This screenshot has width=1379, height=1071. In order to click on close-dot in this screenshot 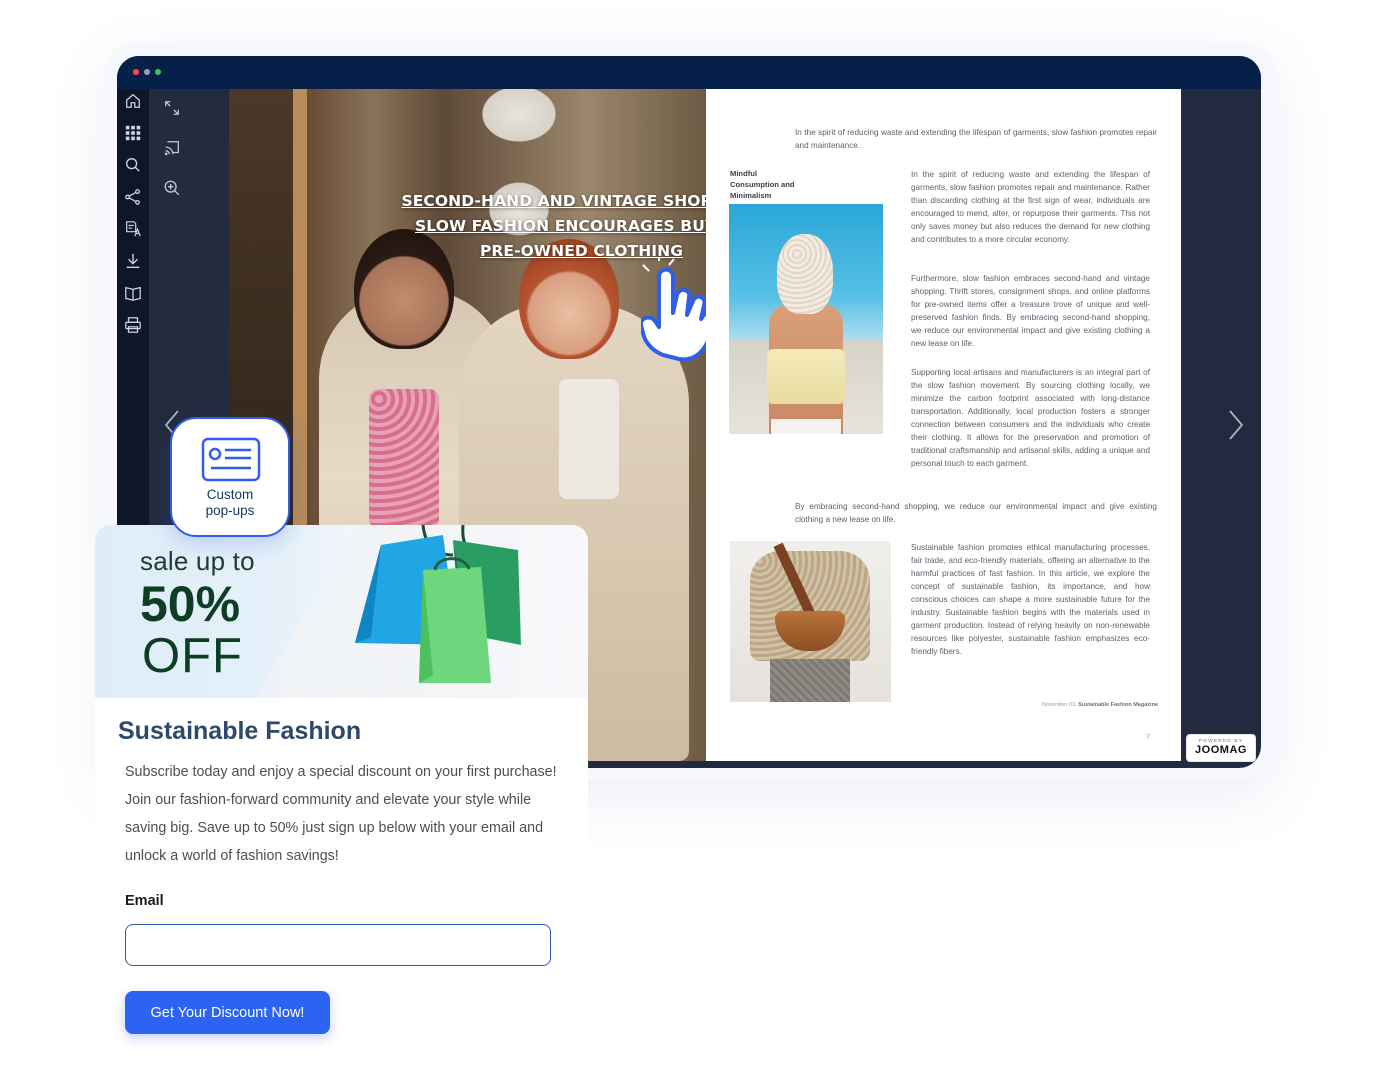, I will do `click(136, 72)`.